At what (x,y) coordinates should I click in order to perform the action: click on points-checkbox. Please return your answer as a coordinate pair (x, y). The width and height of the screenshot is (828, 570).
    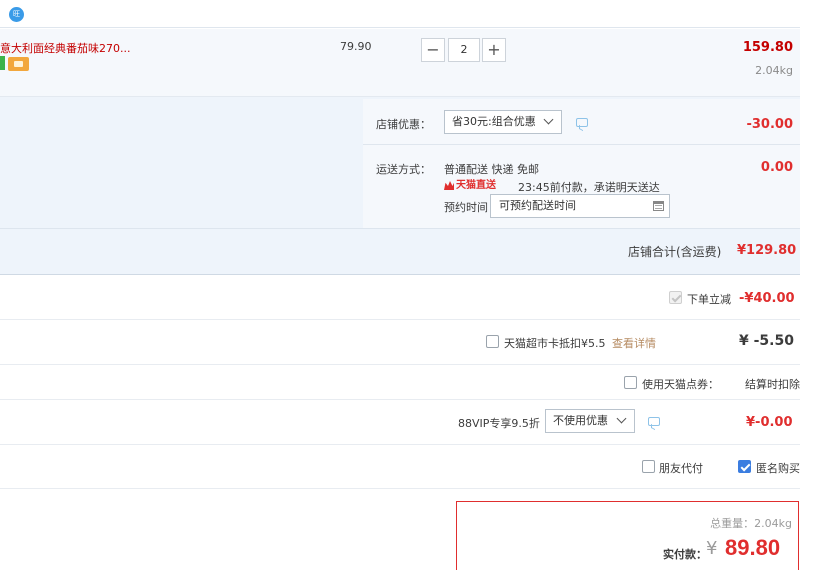
    Looking at the image, I should click on (630, 382).